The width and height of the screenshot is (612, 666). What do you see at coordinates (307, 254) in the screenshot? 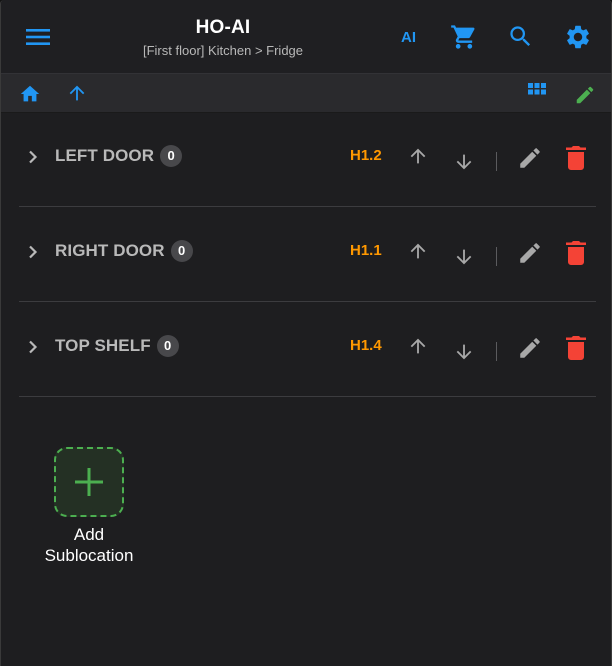
I see `list-item: RIGHT DOOR 0 H1.1` at bounding box center [307, 254].